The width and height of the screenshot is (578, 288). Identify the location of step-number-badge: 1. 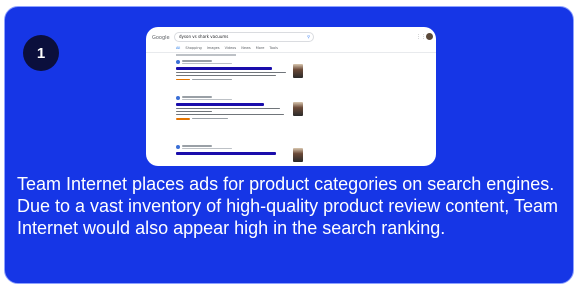
(41, 53).